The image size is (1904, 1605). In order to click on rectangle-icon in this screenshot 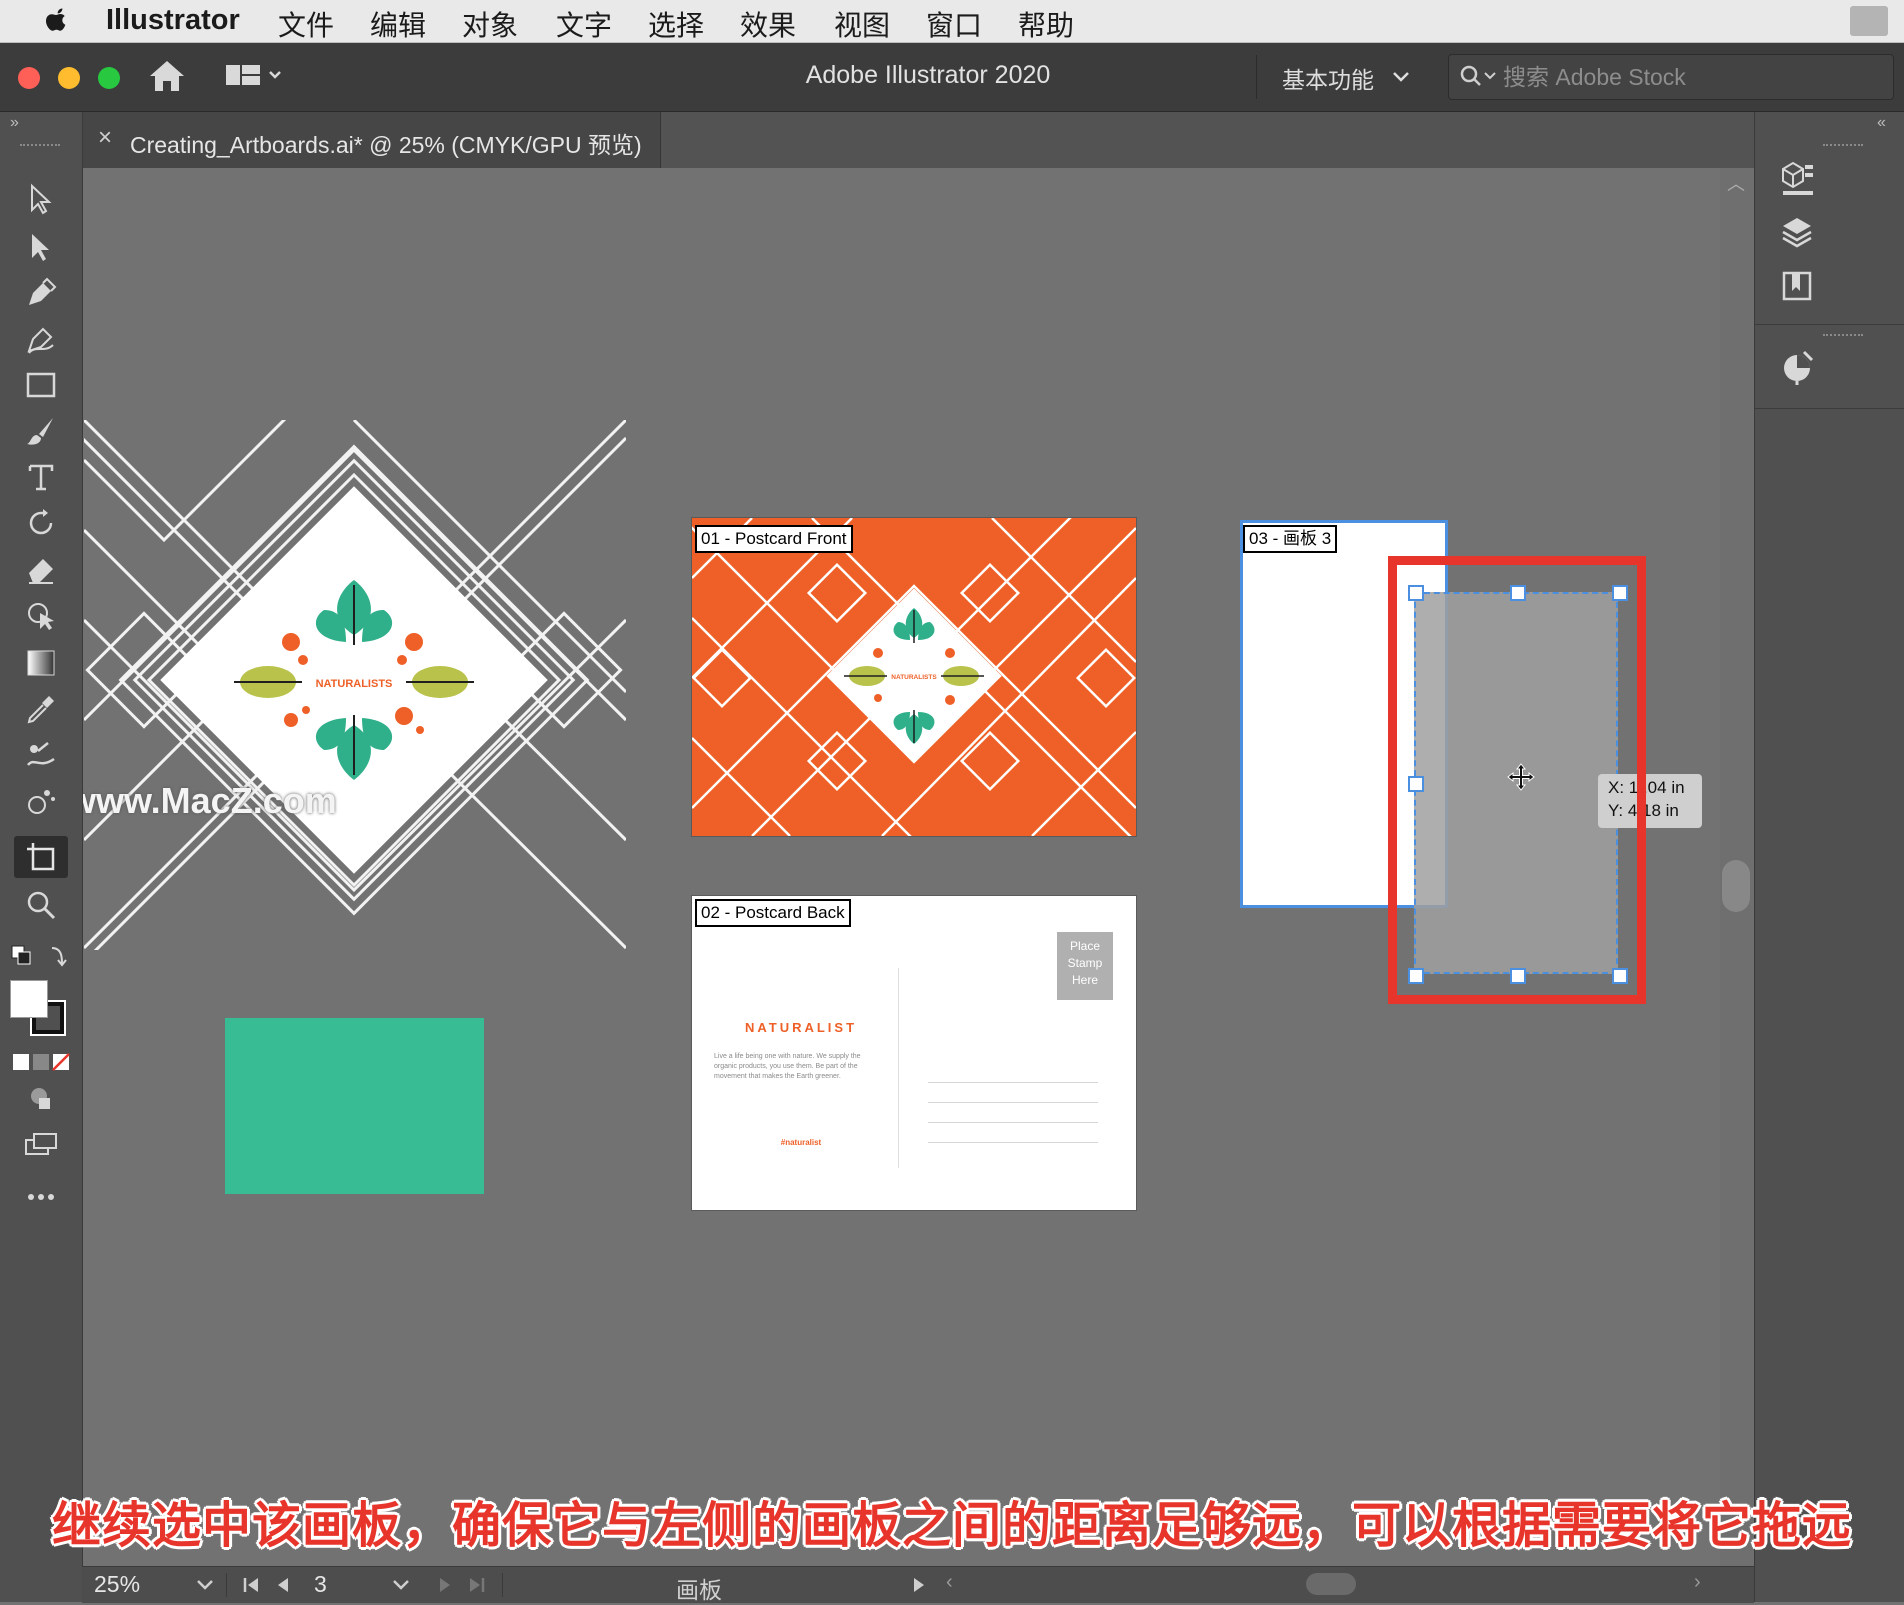, I will do `click(41, 385)`.